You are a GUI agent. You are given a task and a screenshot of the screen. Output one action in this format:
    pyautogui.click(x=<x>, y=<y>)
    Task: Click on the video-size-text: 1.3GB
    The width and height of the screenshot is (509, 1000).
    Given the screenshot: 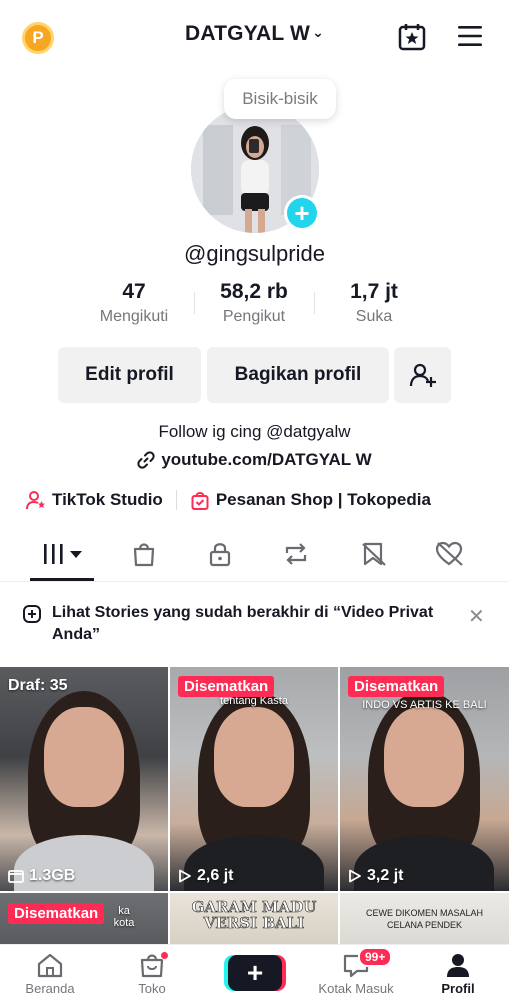 What is the action you would take?
    pyautogui.click(x=52, y=875)
    